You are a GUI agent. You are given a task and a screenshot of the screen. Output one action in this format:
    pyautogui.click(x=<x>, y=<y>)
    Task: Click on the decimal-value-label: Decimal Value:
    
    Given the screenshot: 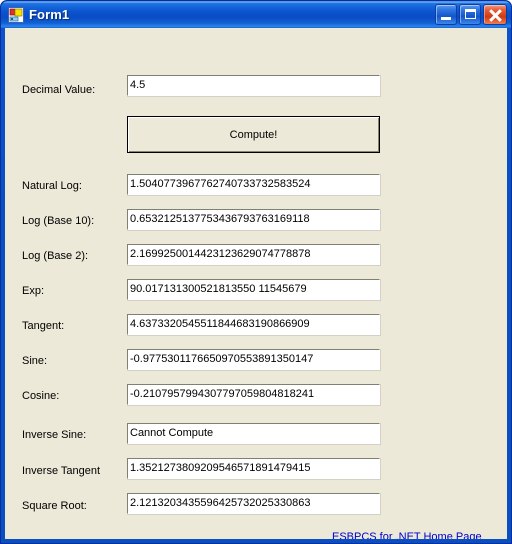 What is the action you would take?
    pyautogui.click(x=59, y=90)
    